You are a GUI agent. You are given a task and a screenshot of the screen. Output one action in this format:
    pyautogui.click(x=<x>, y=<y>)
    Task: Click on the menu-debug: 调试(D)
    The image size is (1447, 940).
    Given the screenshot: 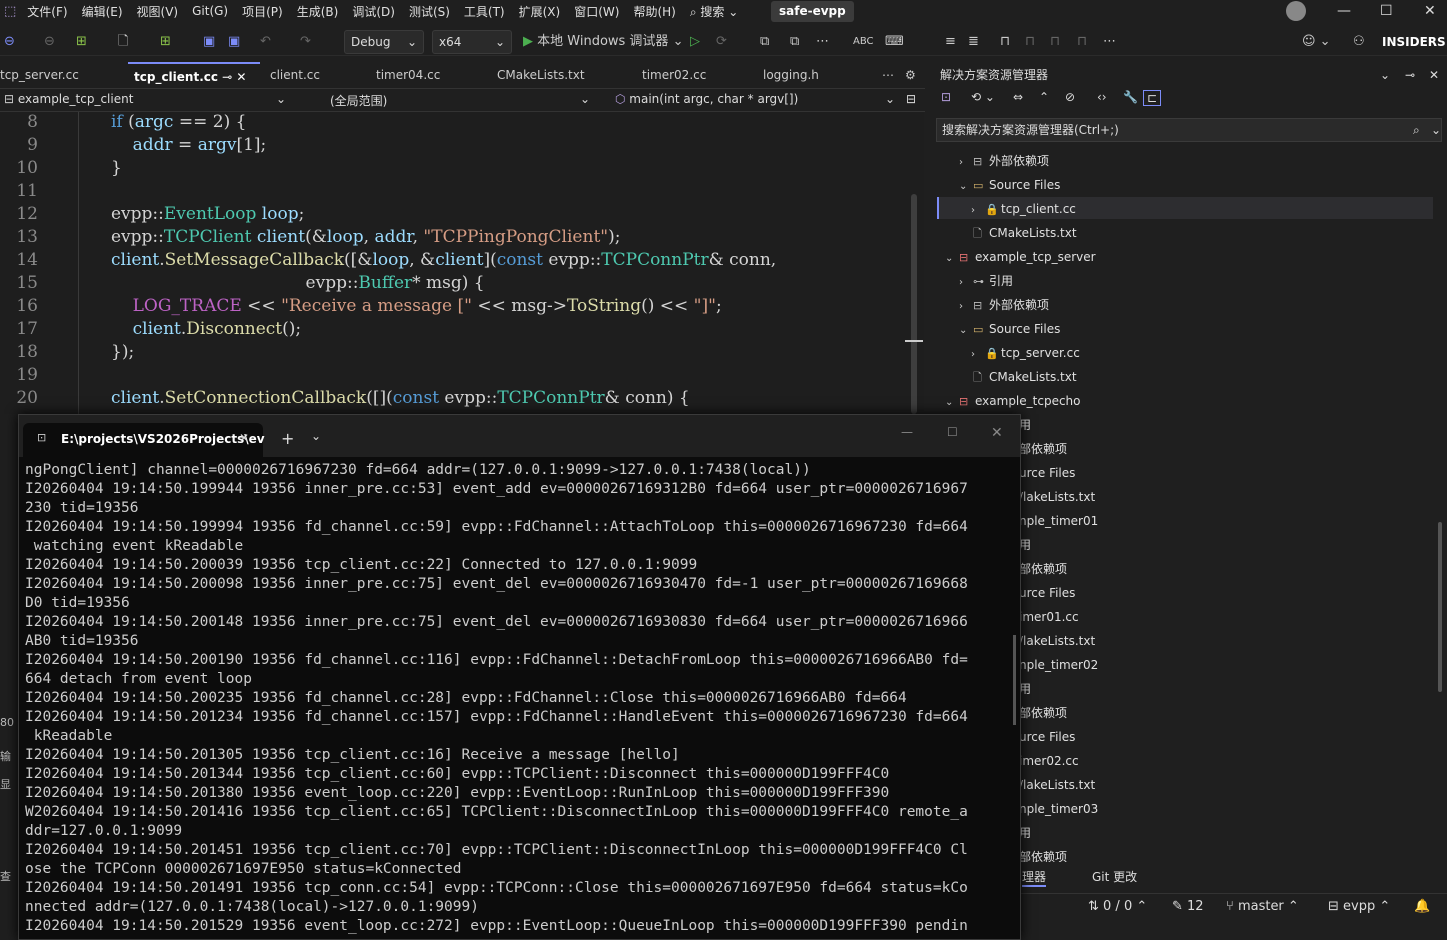 What is the action you would take?
    pyautogui.click(x=373, y=11)
    